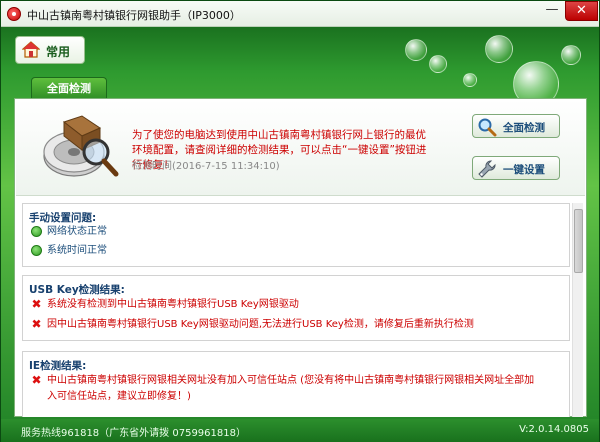  What do you see at coordinates (524, 128) in the screenshot?
I see `full-check-label: 全面检测` at bounding box center [524, 128].